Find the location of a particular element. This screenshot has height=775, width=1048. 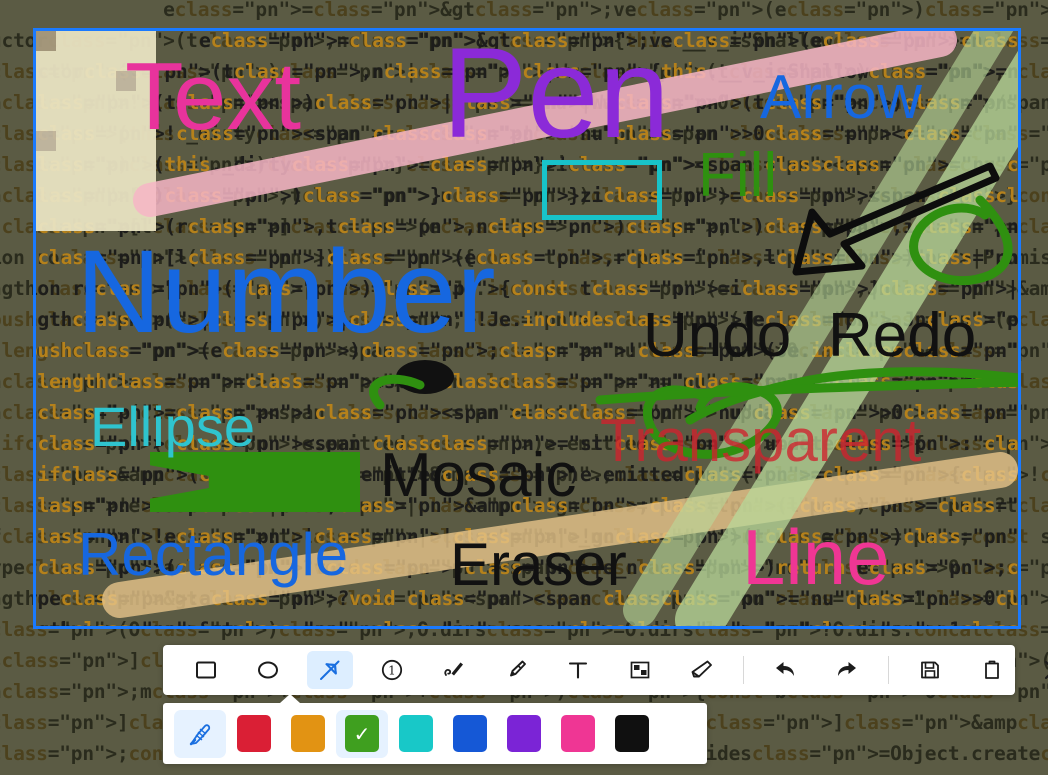

palette-color-red is located at coordinates (254, 734).